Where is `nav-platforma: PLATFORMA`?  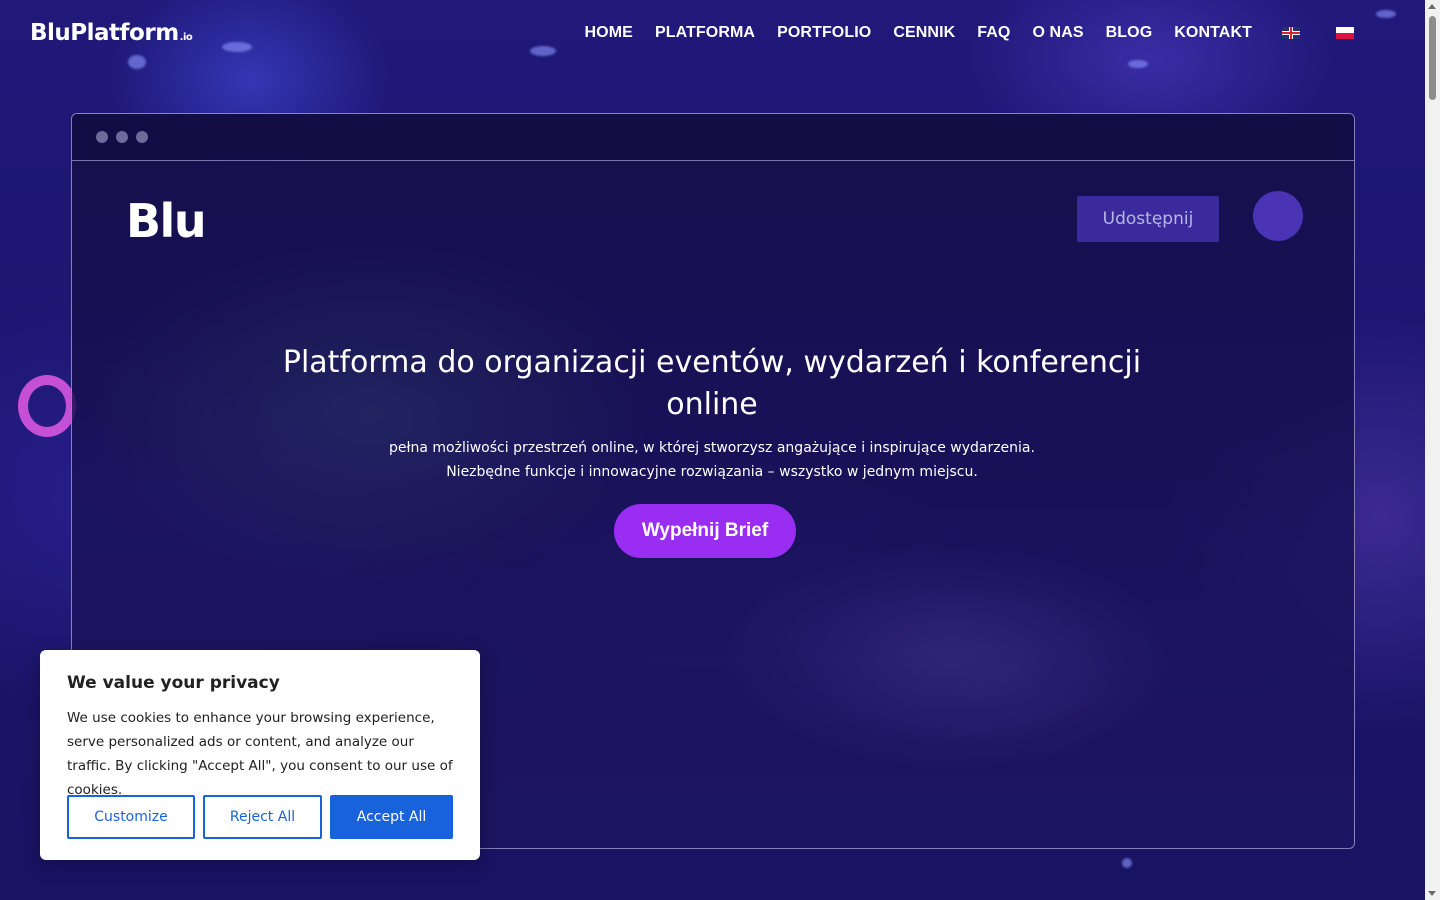
nav-platforma: PLATFORMA is located at coordinates (705, 33).